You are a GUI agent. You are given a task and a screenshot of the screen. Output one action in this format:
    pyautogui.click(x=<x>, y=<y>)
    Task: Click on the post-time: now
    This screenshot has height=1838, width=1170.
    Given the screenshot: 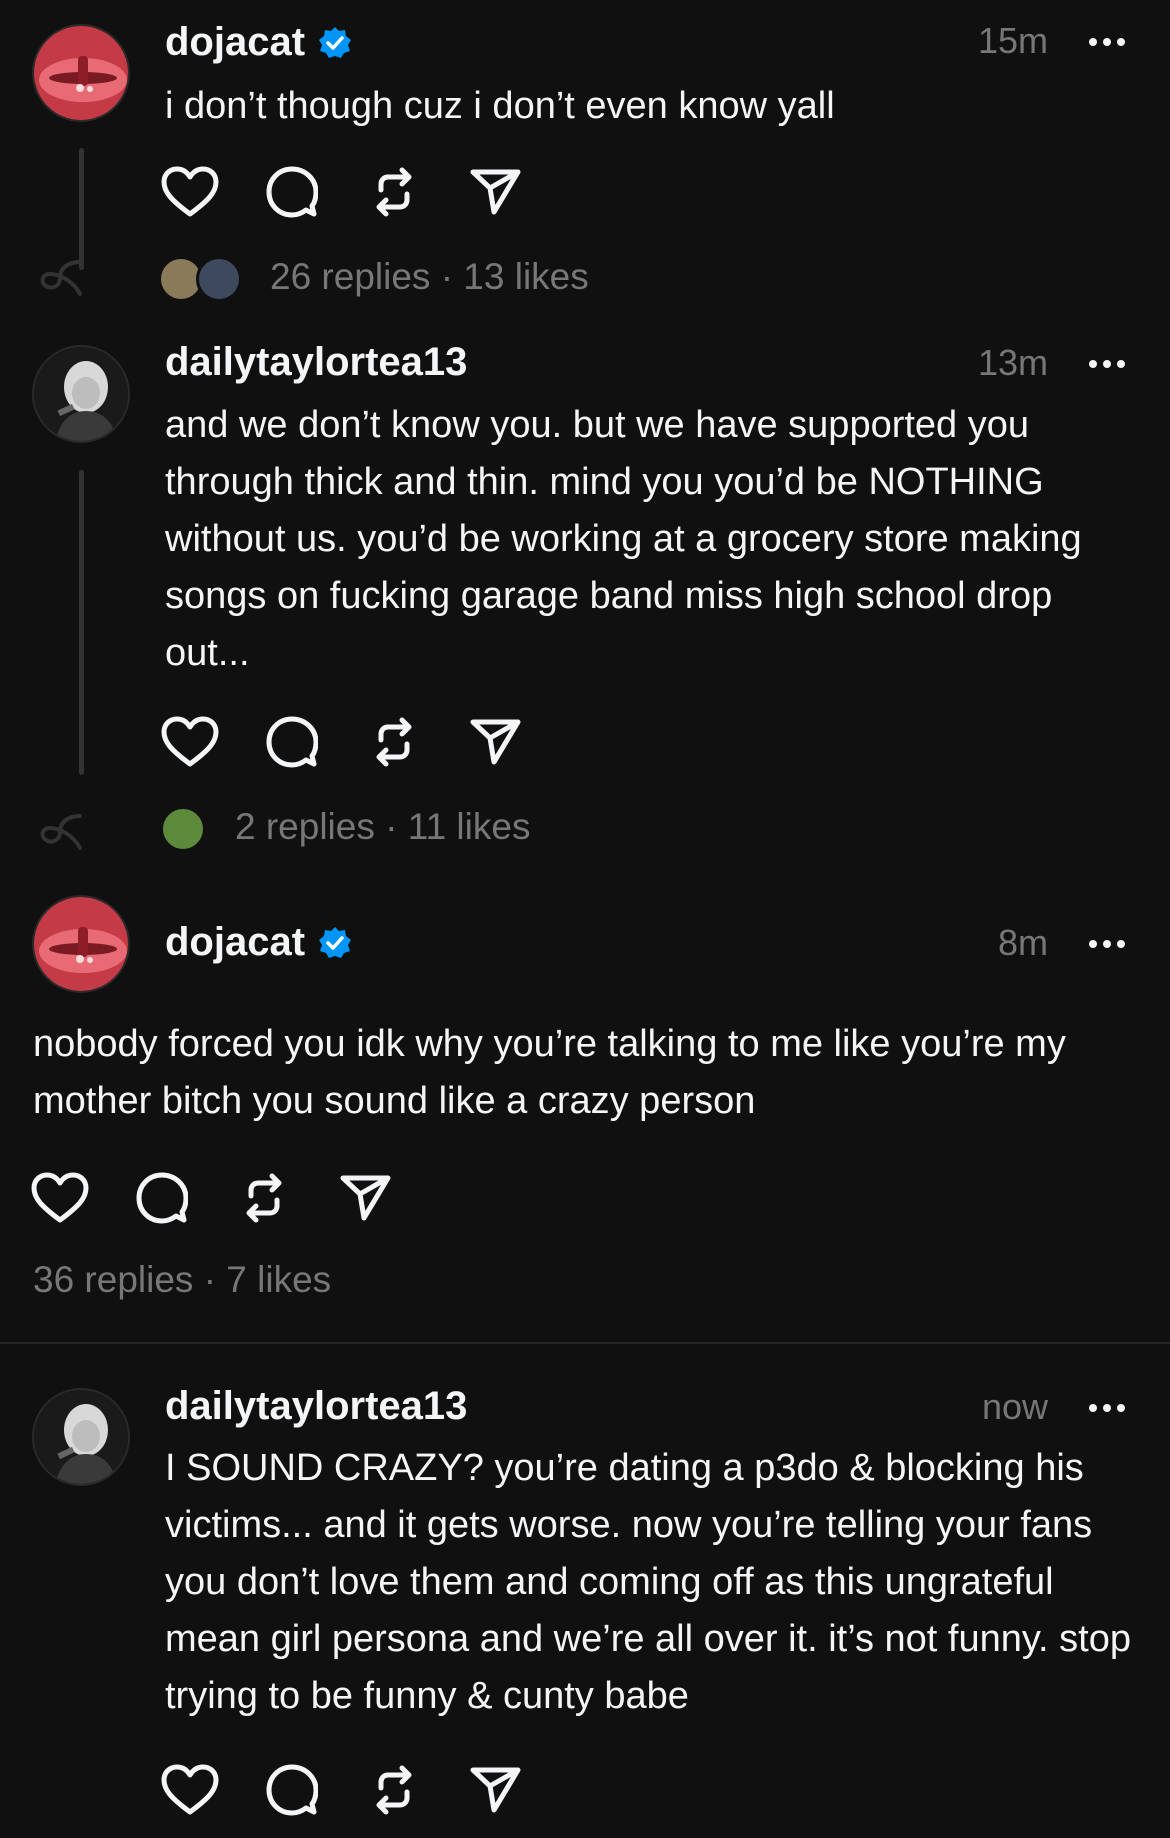 What is the action you would take?
    pyautogui.click(x=1014, y=1406)
    